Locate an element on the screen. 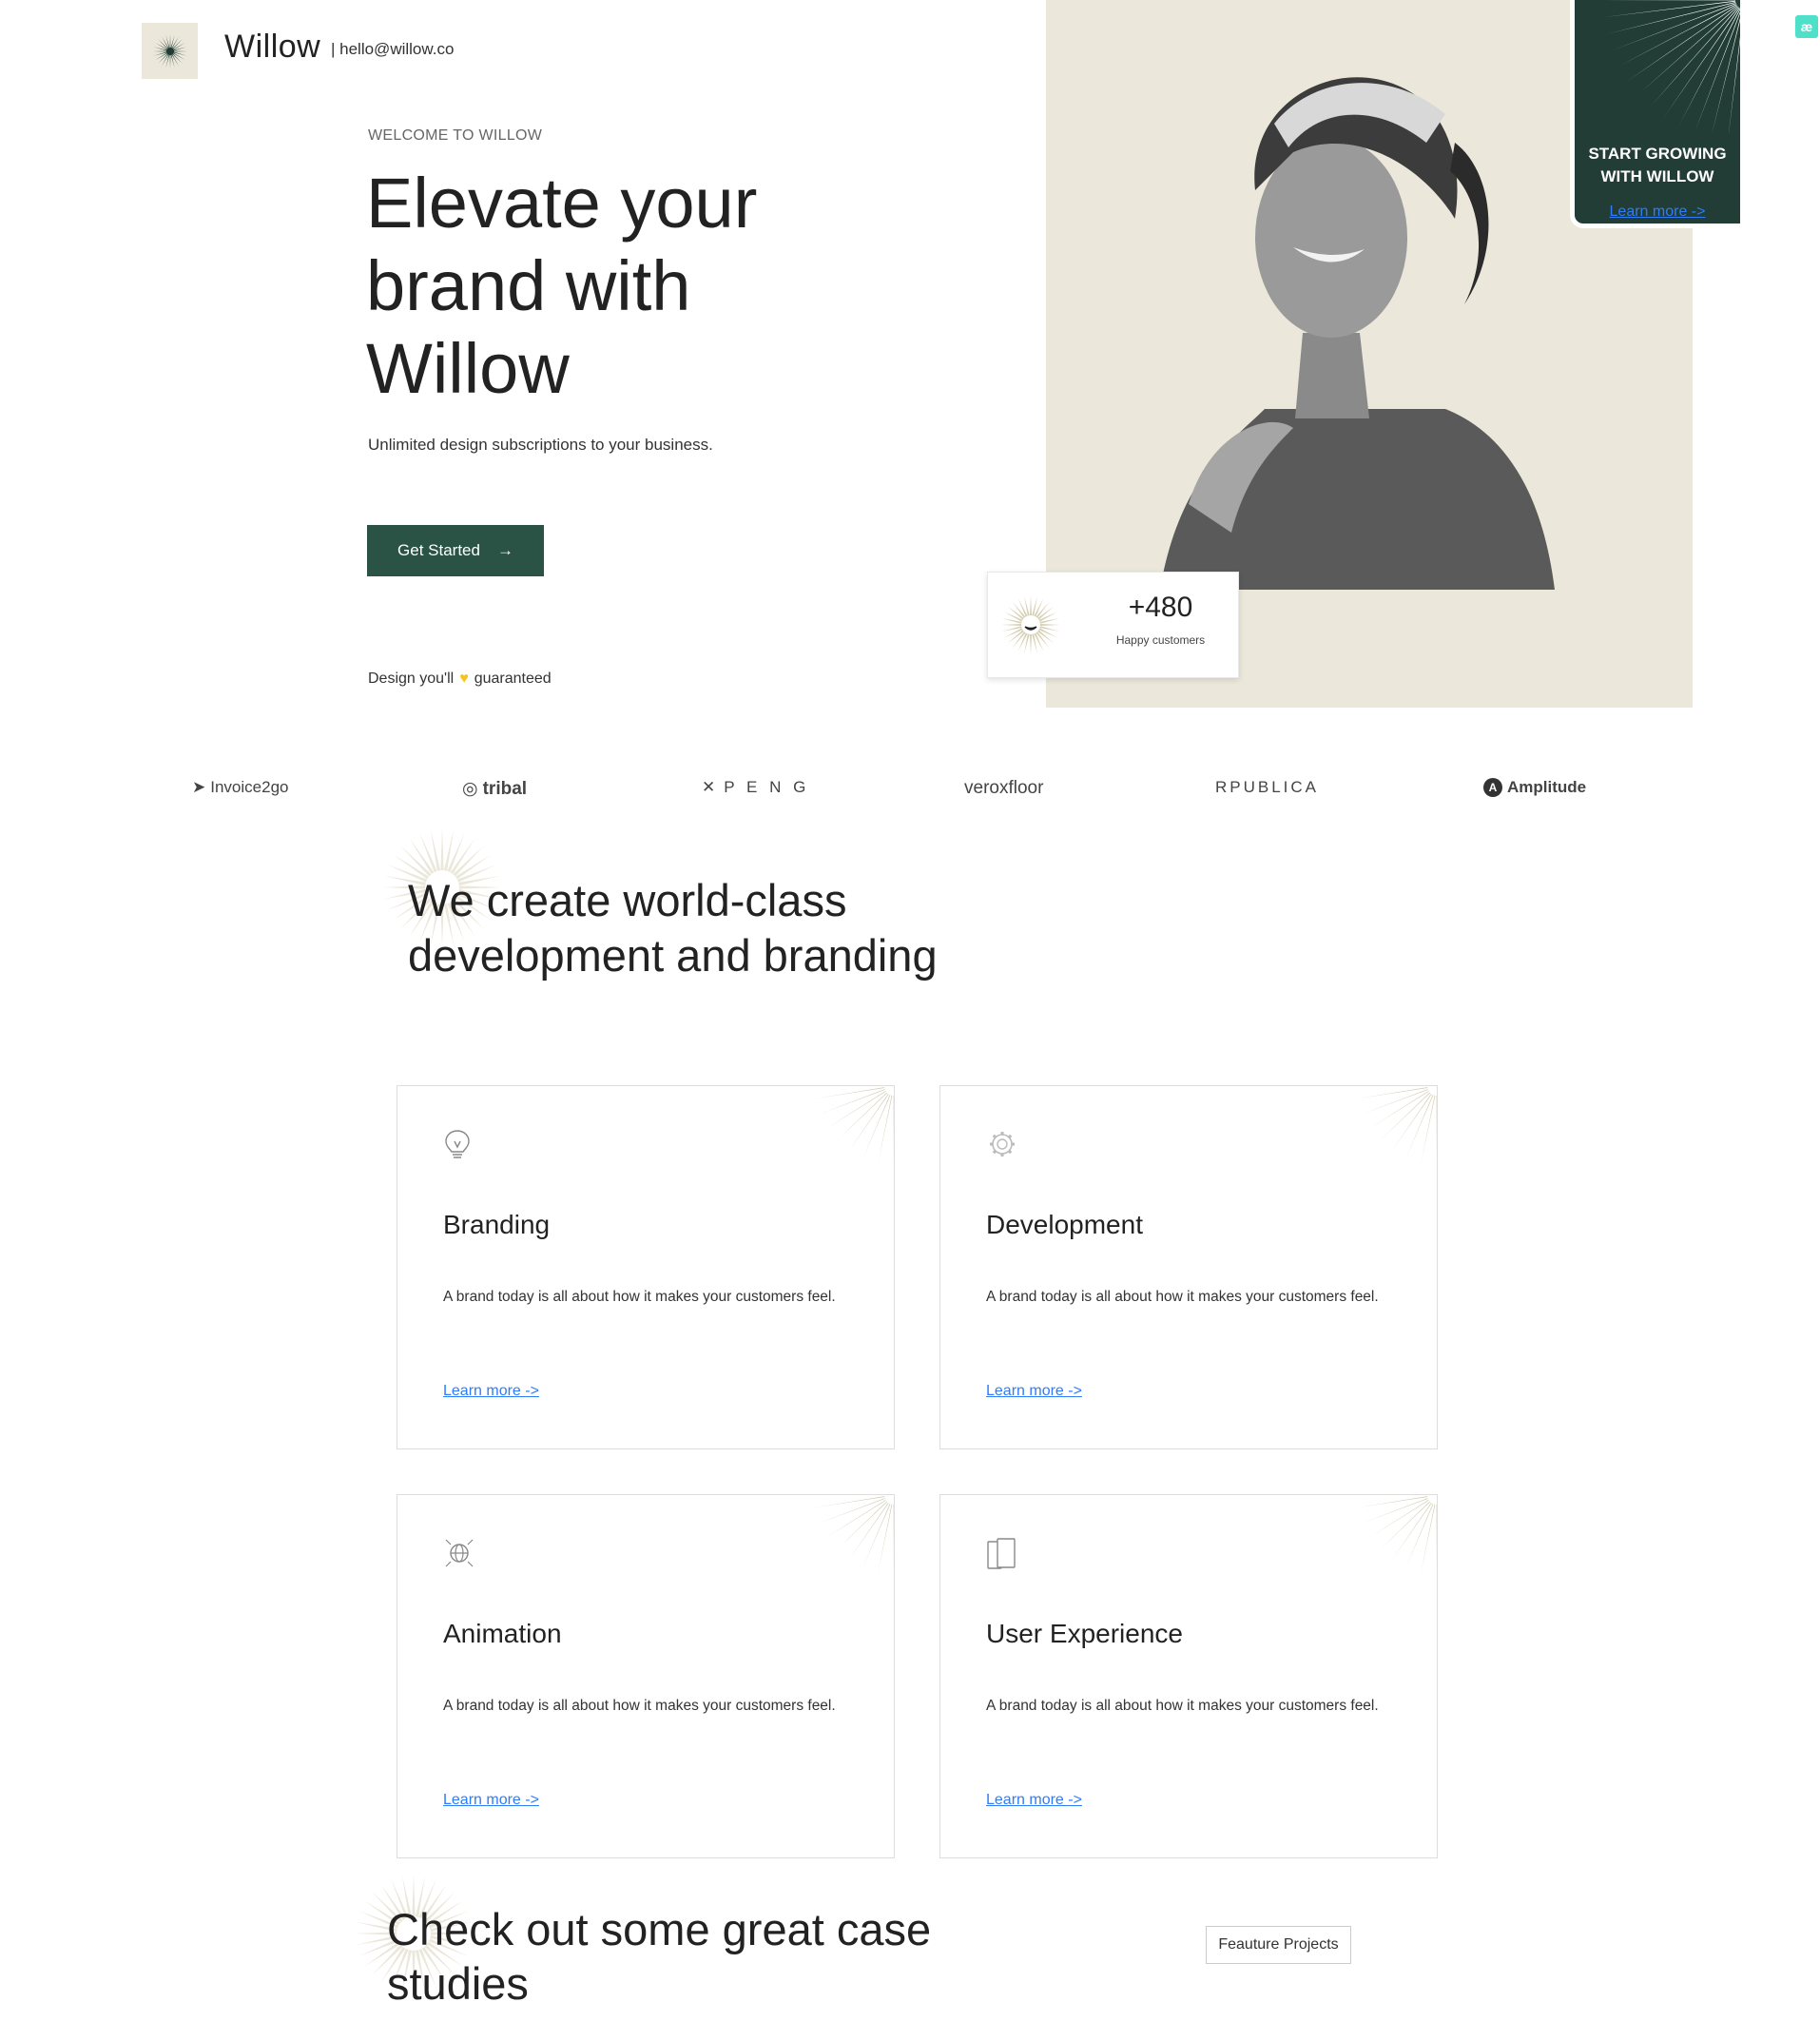  tagline-start: Design you'll is located at coordinates (411, 679).